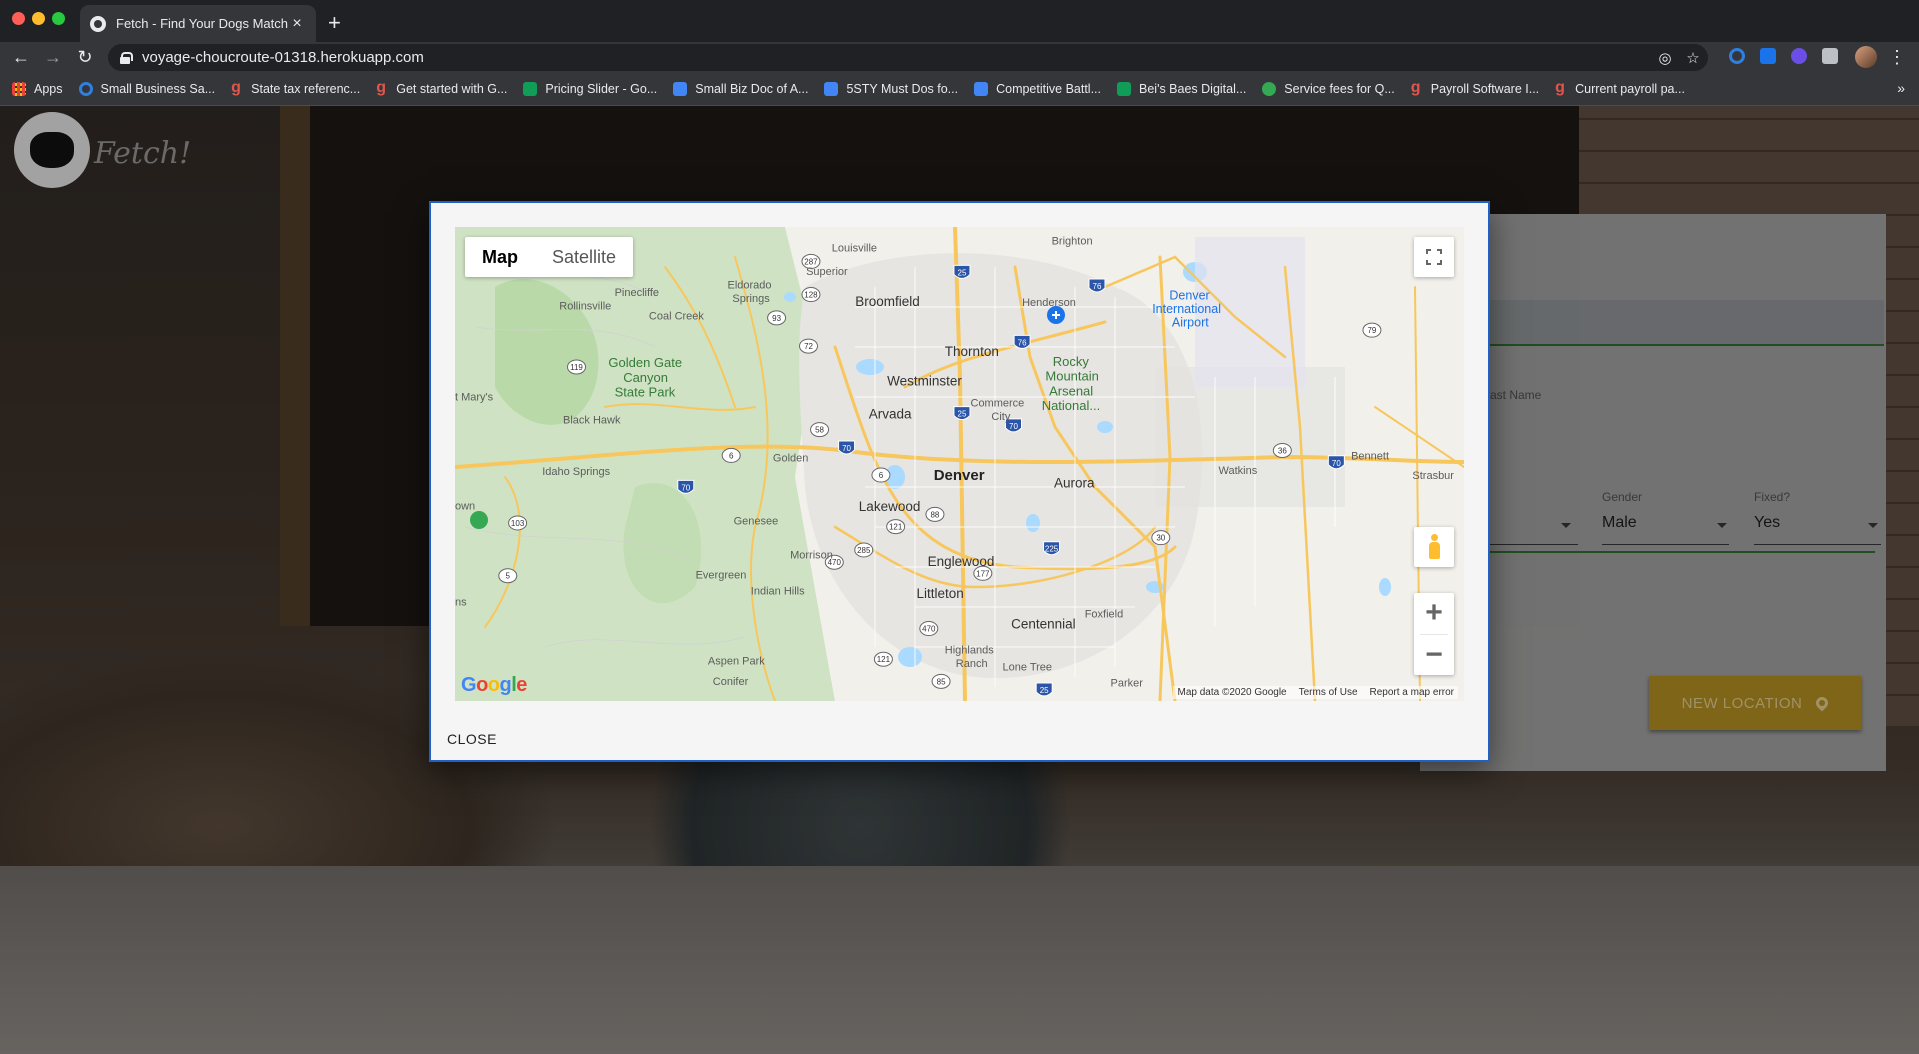  What do you see at coordinates (736, 661) in the screenshot?
I see `map-place-label: Aspen Park` at bounding box center [736, 661].